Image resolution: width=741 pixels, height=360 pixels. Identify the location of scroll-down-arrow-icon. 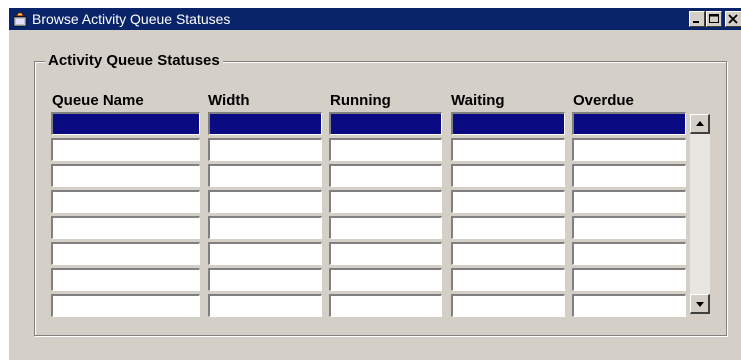
(700, 304).